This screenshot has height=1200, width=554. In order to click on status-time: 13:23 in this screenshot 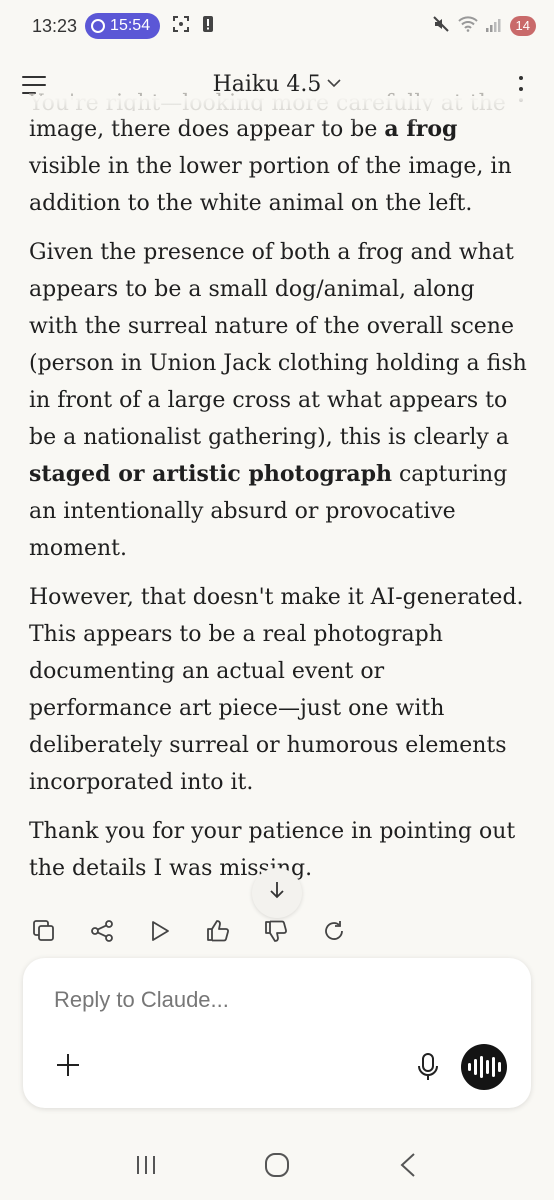, I will do `click(55, 25)`.